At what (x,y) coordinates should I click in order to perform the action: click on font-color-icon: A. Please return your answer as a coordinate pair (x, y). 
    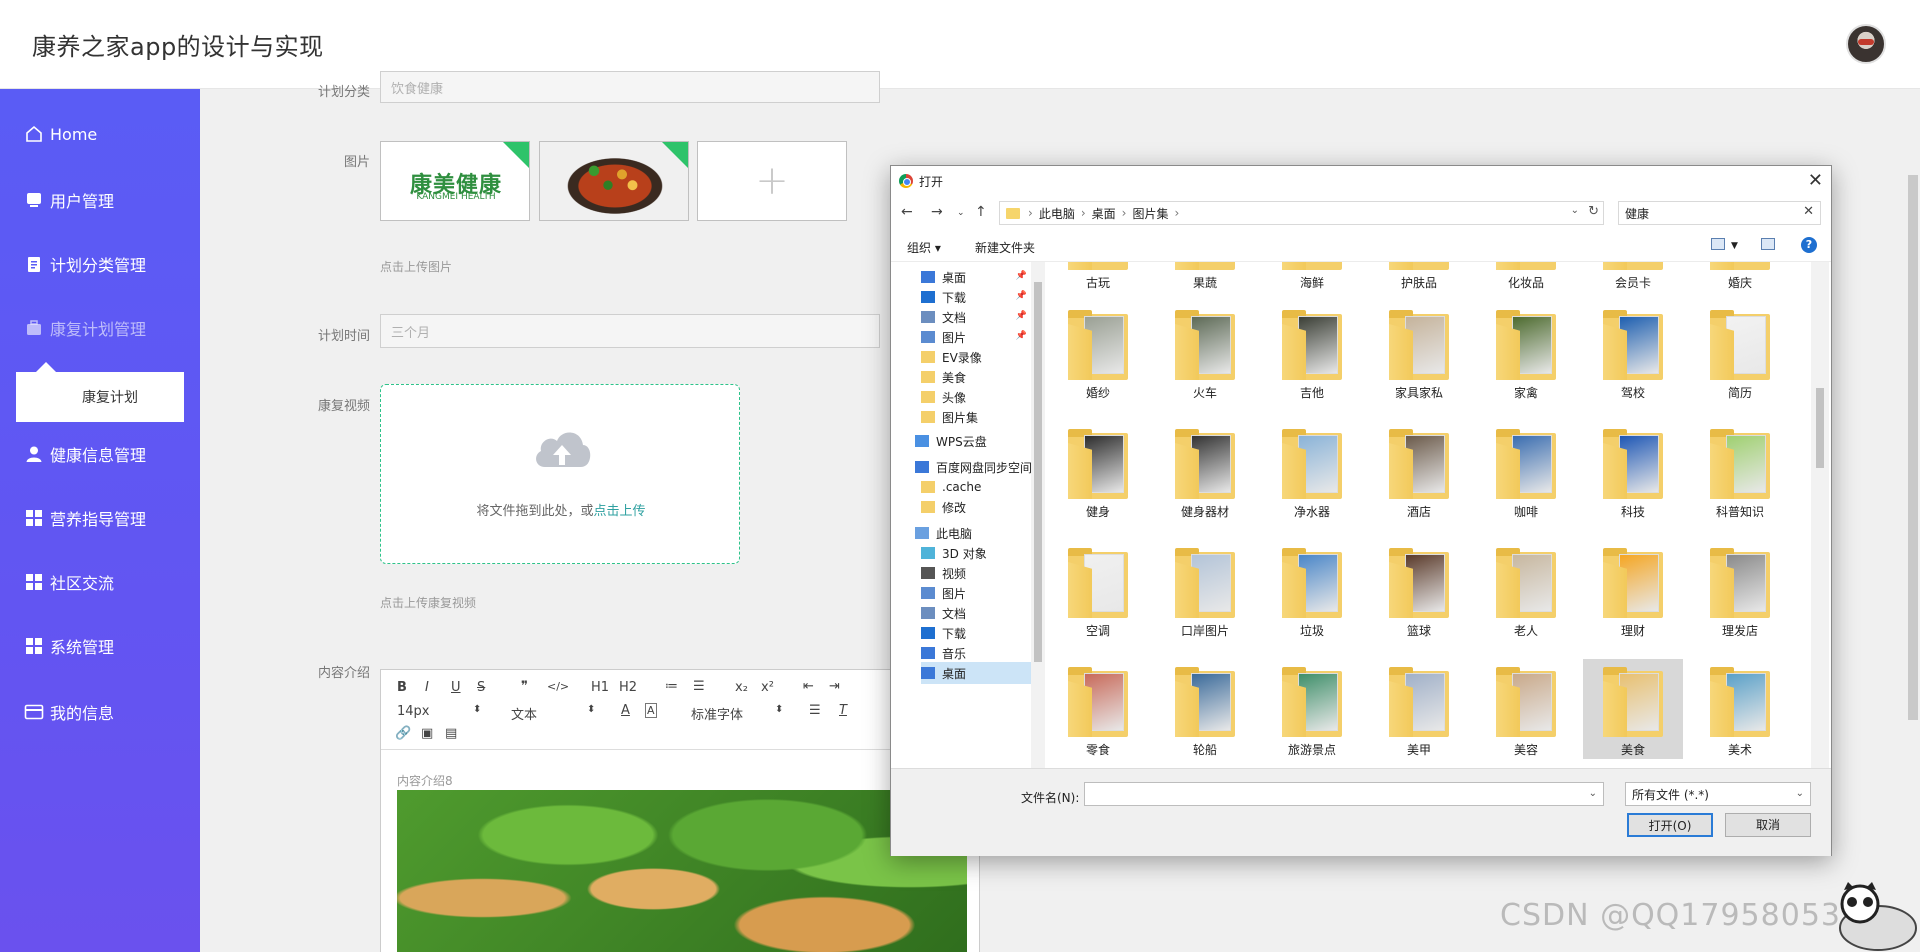
    Looking at the image, I should click on (625, 710).